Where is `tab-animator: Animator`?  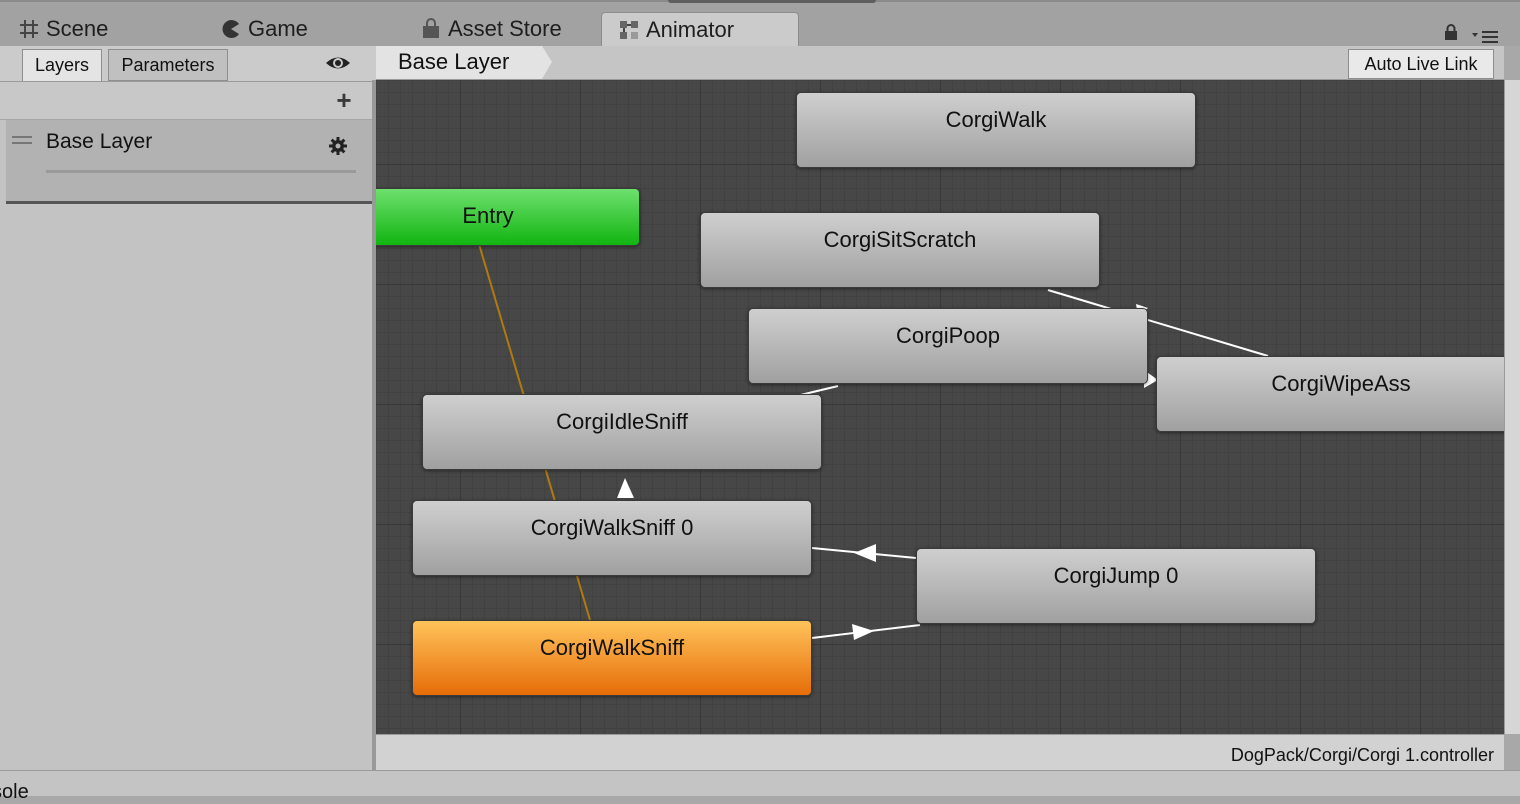 tab-animator: Animator is located at coordinates (700, 29).